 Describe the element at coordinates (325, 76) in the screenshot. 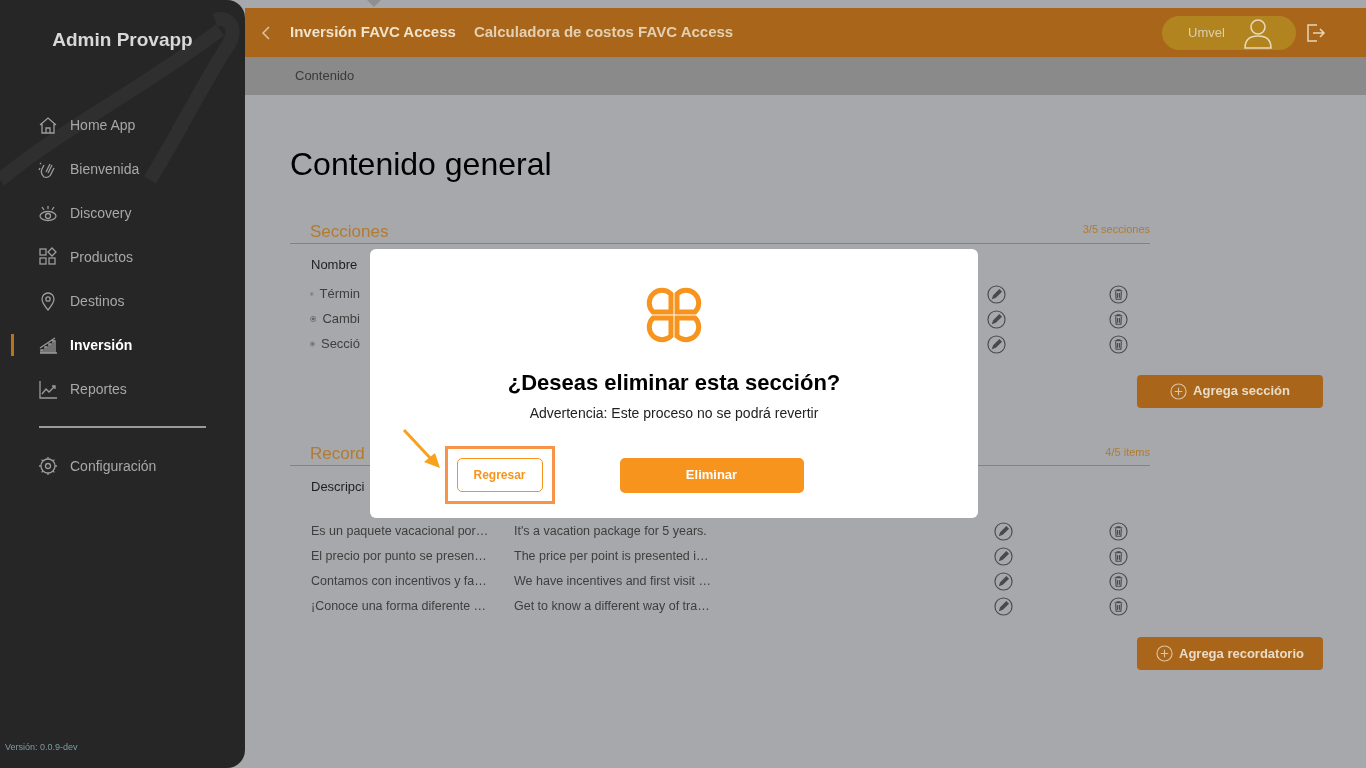

I see `breadcrumb: Contenido` at that location.